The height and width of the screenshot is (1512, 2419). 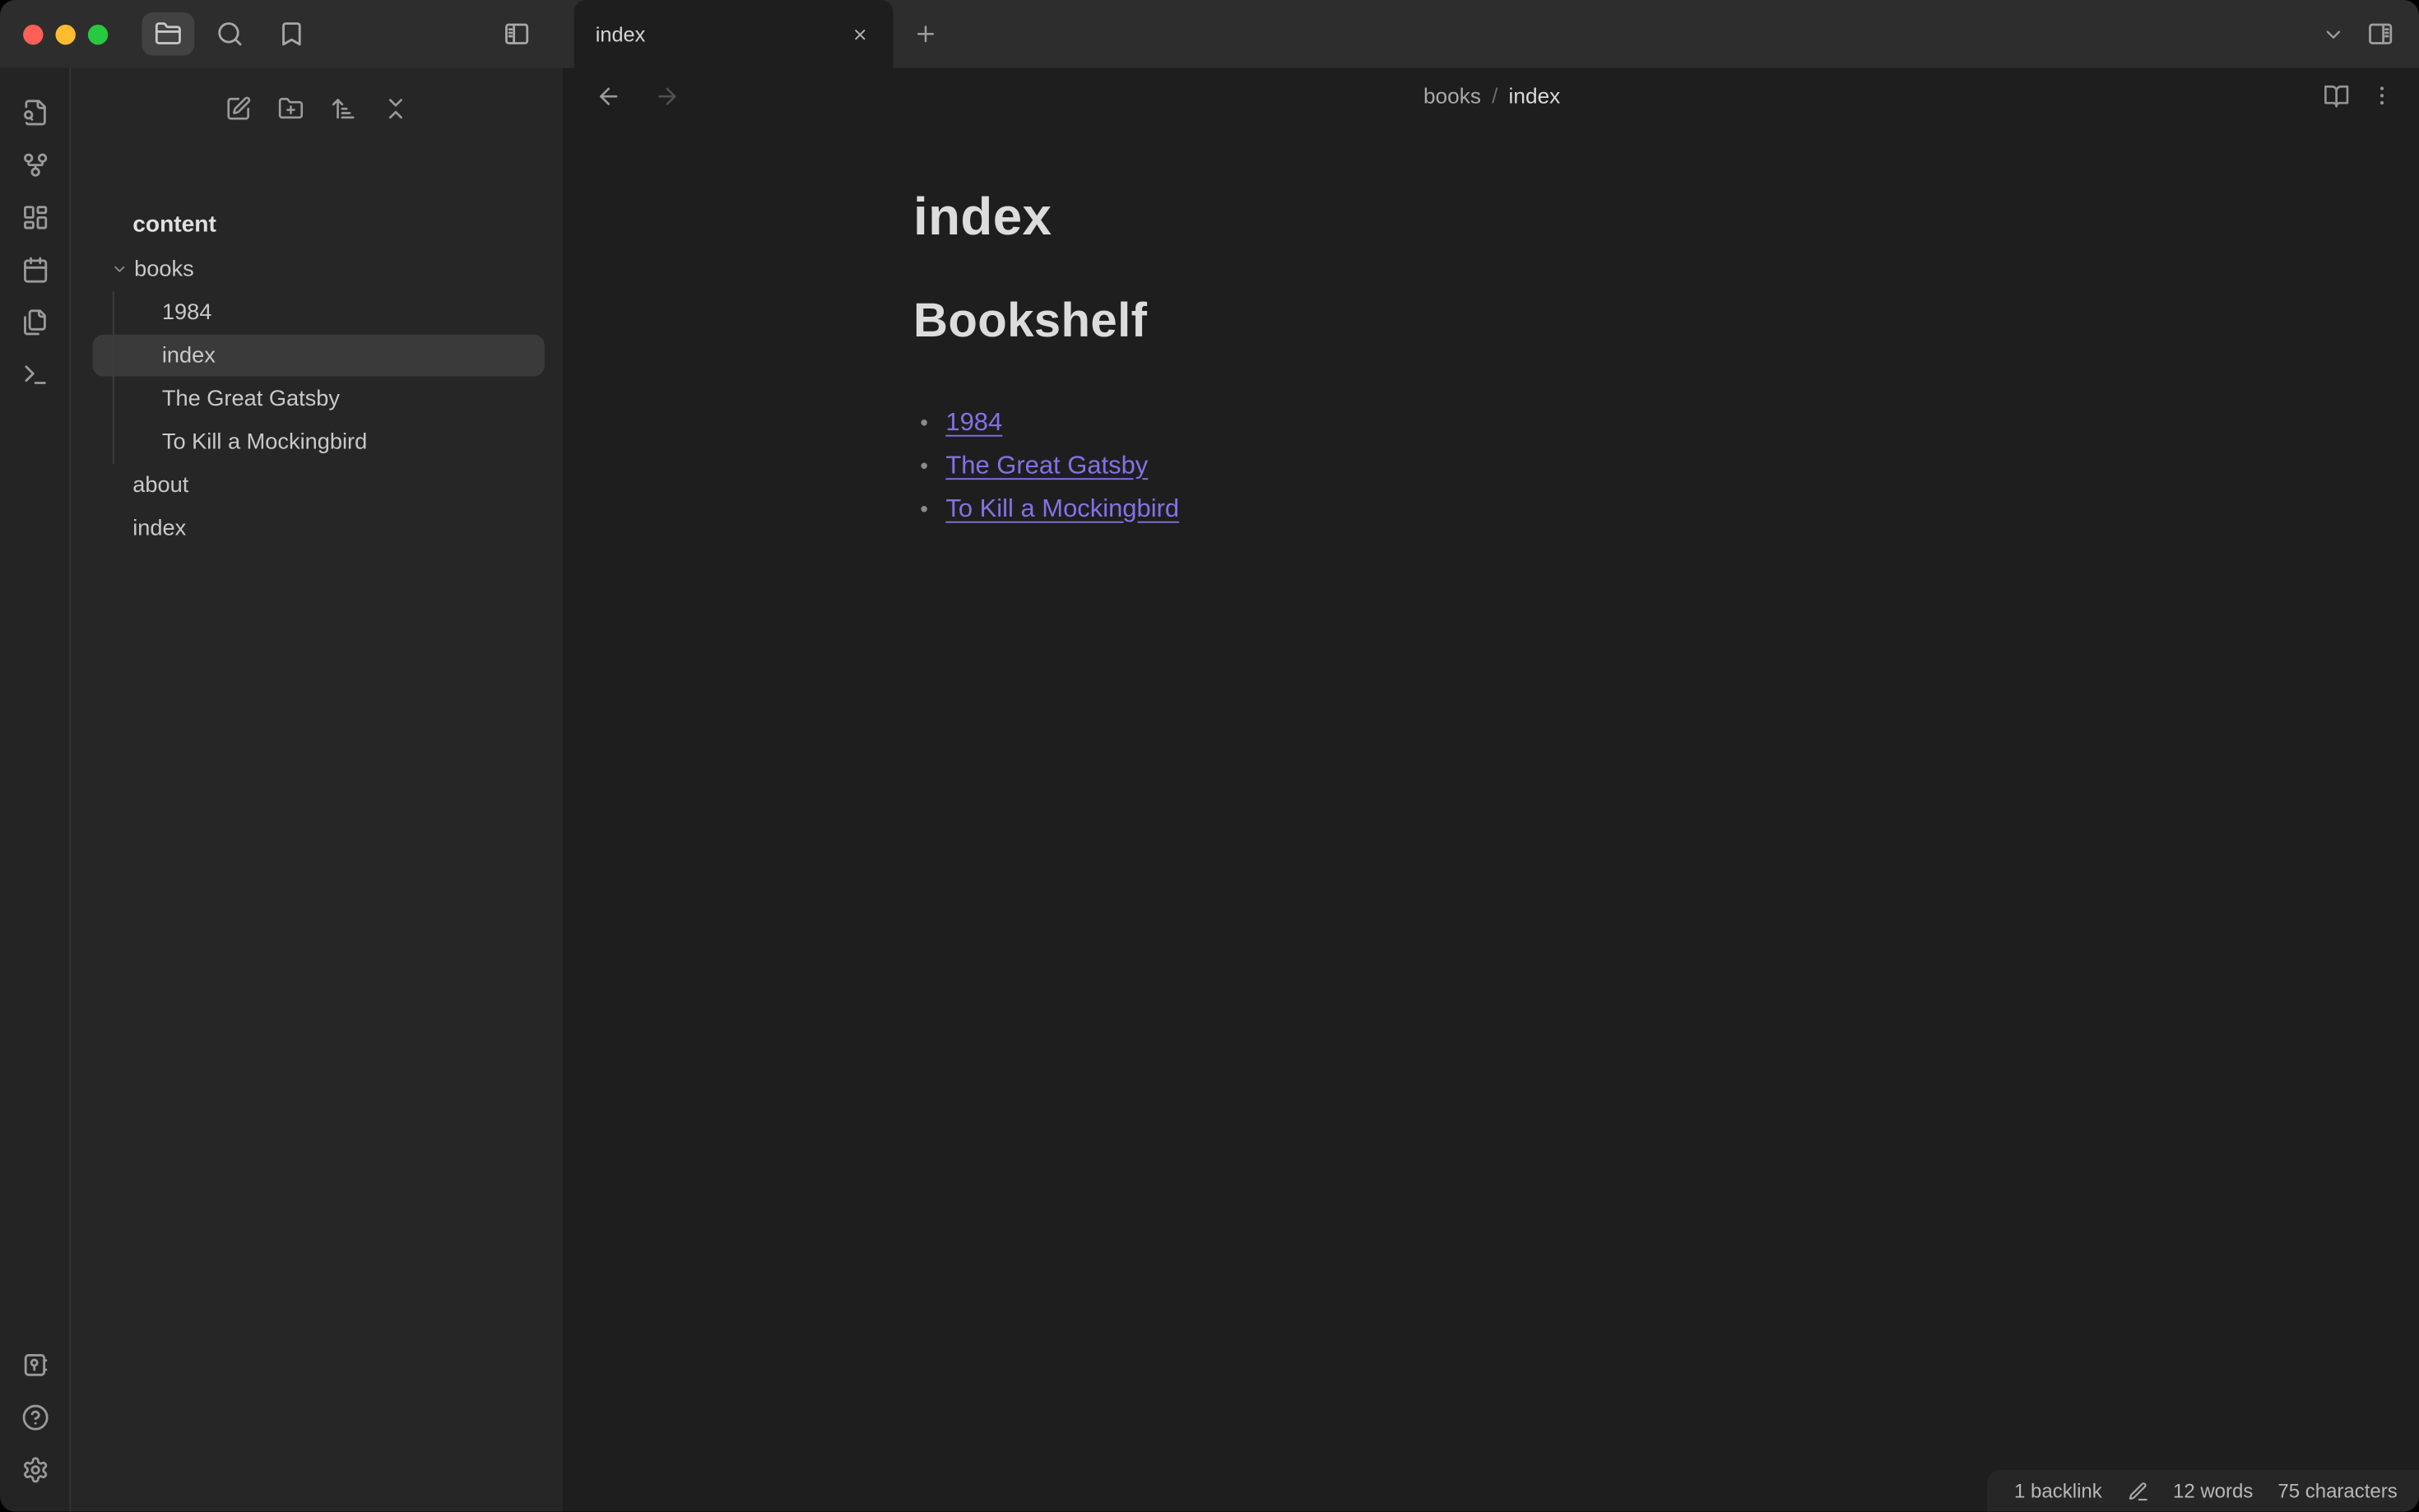 I want to click on sort-order-button, so click(x=343, y=108).